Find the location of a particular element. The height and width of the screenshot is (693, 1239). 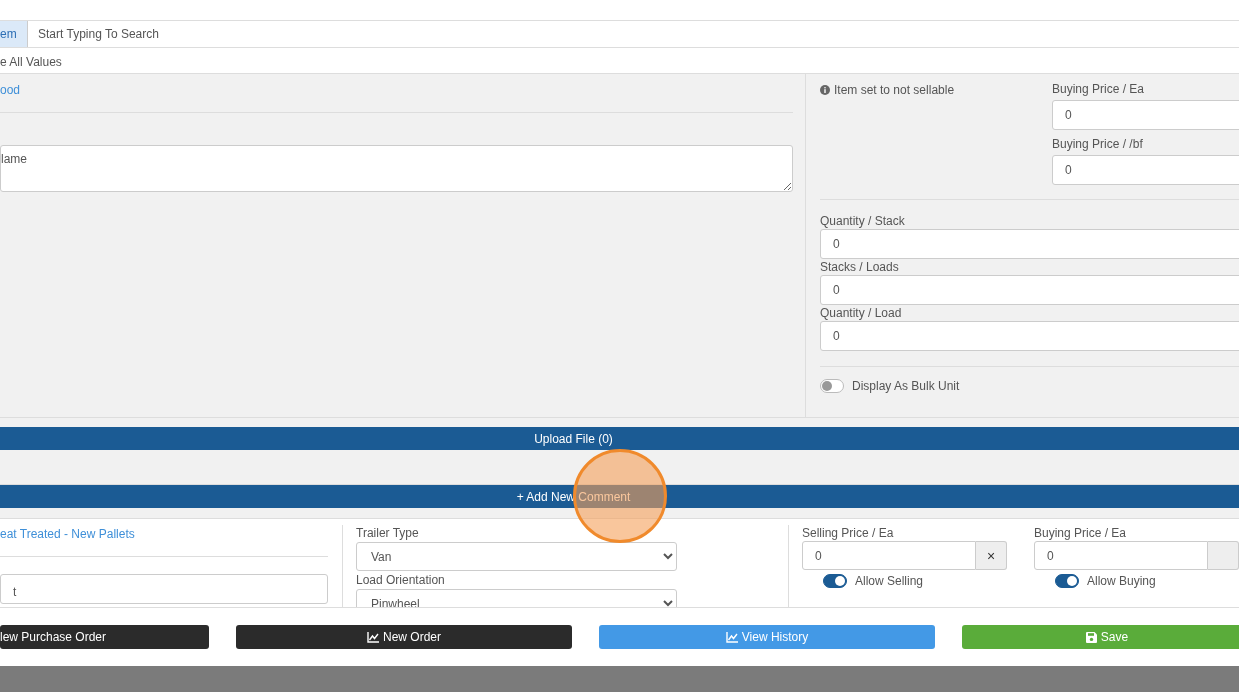

load-orientation-select: Pinwheel is located at coordinates (516, 598).